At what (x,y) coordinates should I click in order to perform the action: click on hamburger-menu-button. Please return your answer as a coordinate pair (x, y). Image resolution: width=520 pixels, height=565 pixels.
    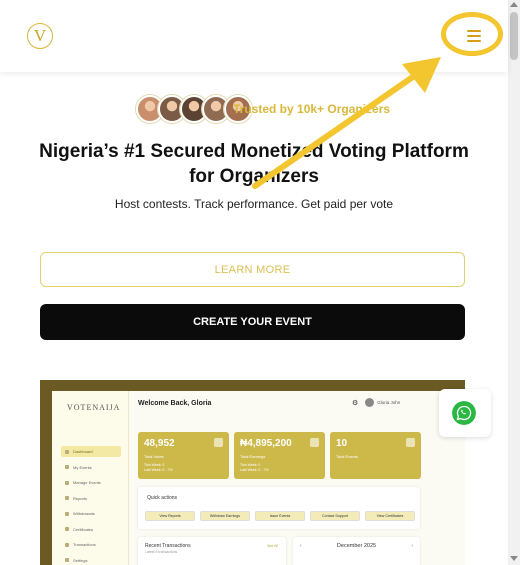
    Looking at the image, I should click on (472, 34).